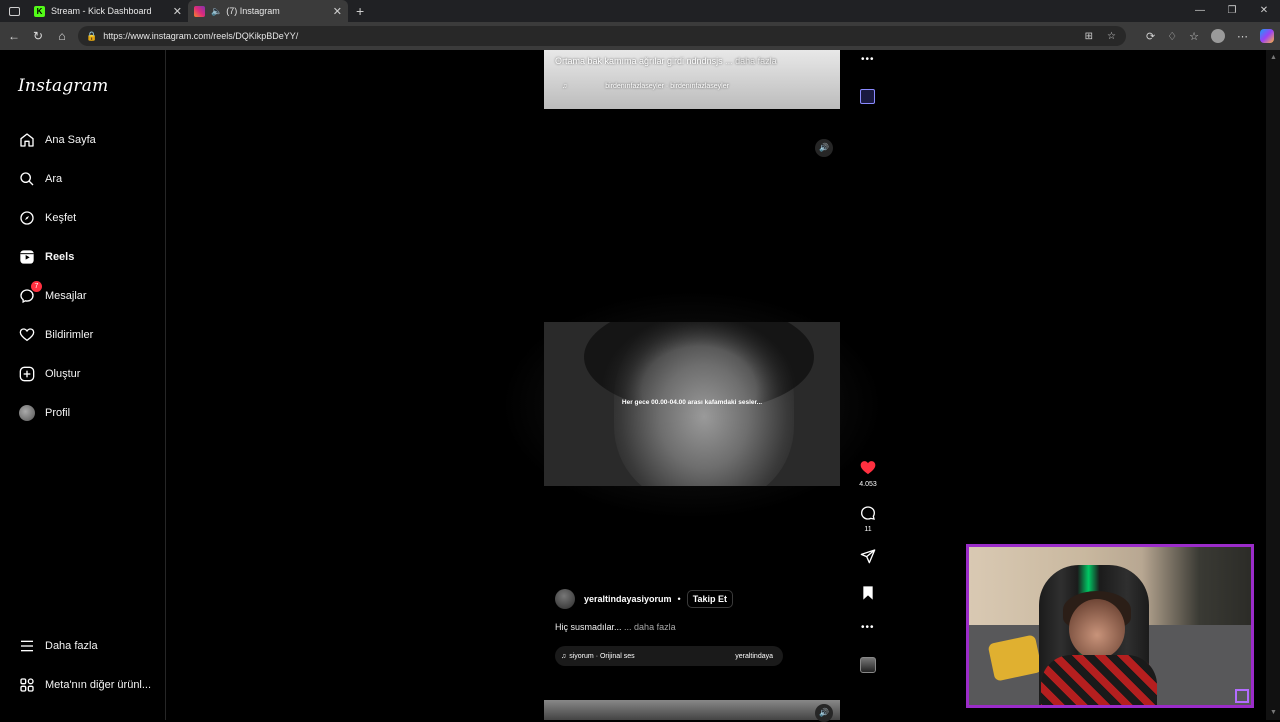 The image size is (1280, 722). I want to click on app-available-icon: ⊞, so click(1089, 36).